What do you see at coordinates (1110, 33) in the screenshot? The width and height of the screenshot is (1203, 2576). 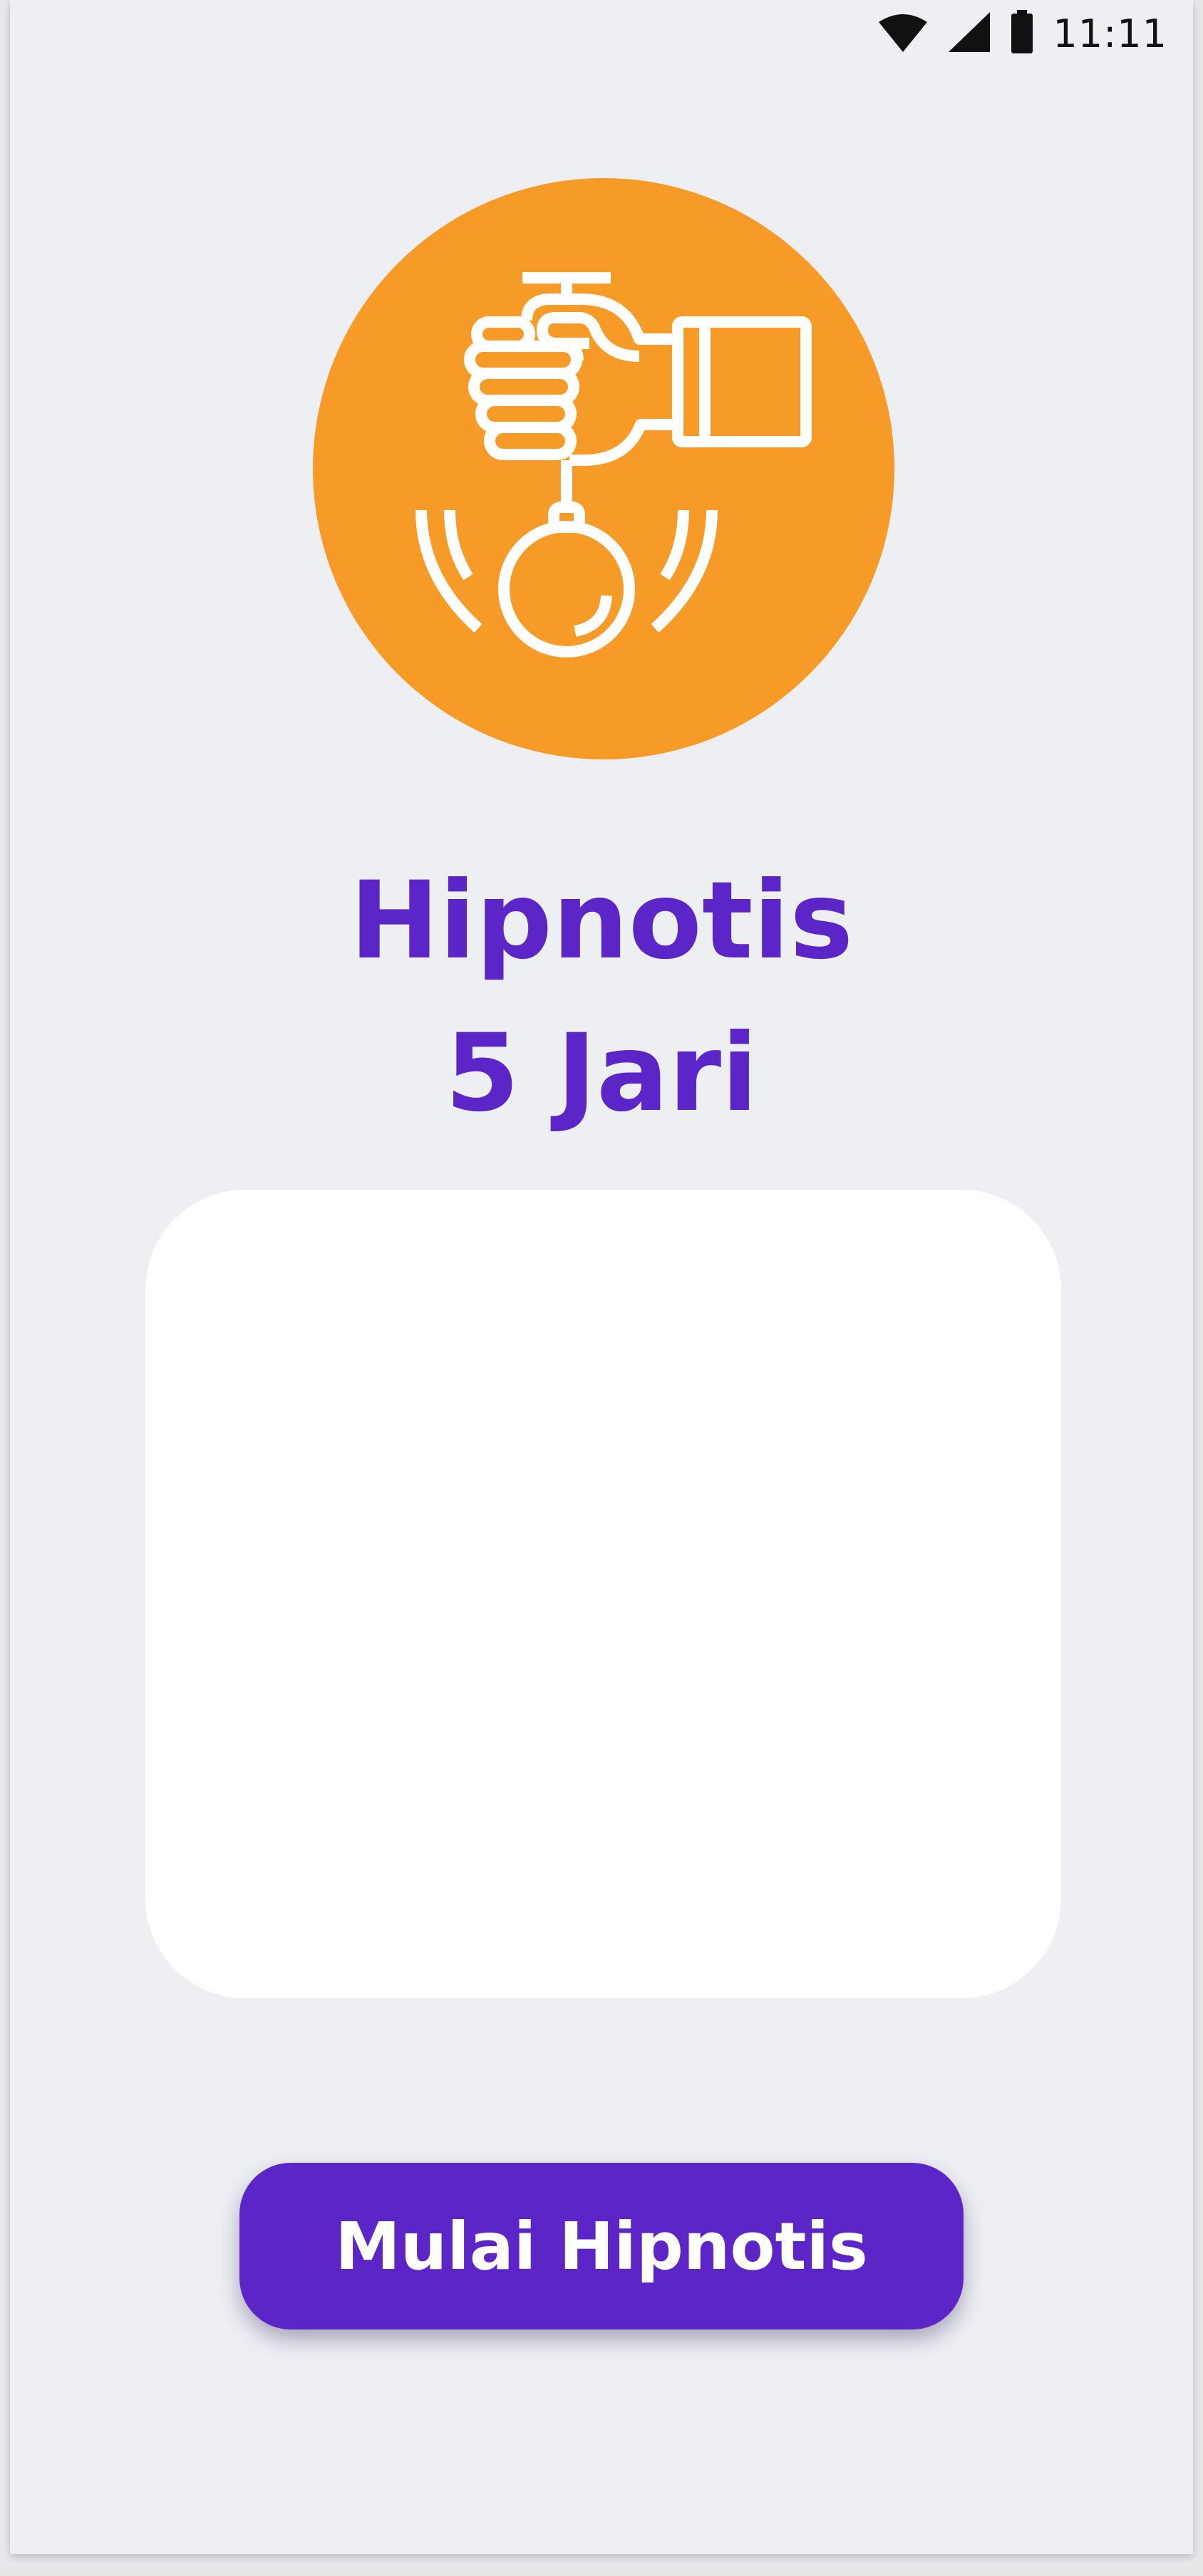 I see `status-time: 11:11` at bounding box center [1110, 33].